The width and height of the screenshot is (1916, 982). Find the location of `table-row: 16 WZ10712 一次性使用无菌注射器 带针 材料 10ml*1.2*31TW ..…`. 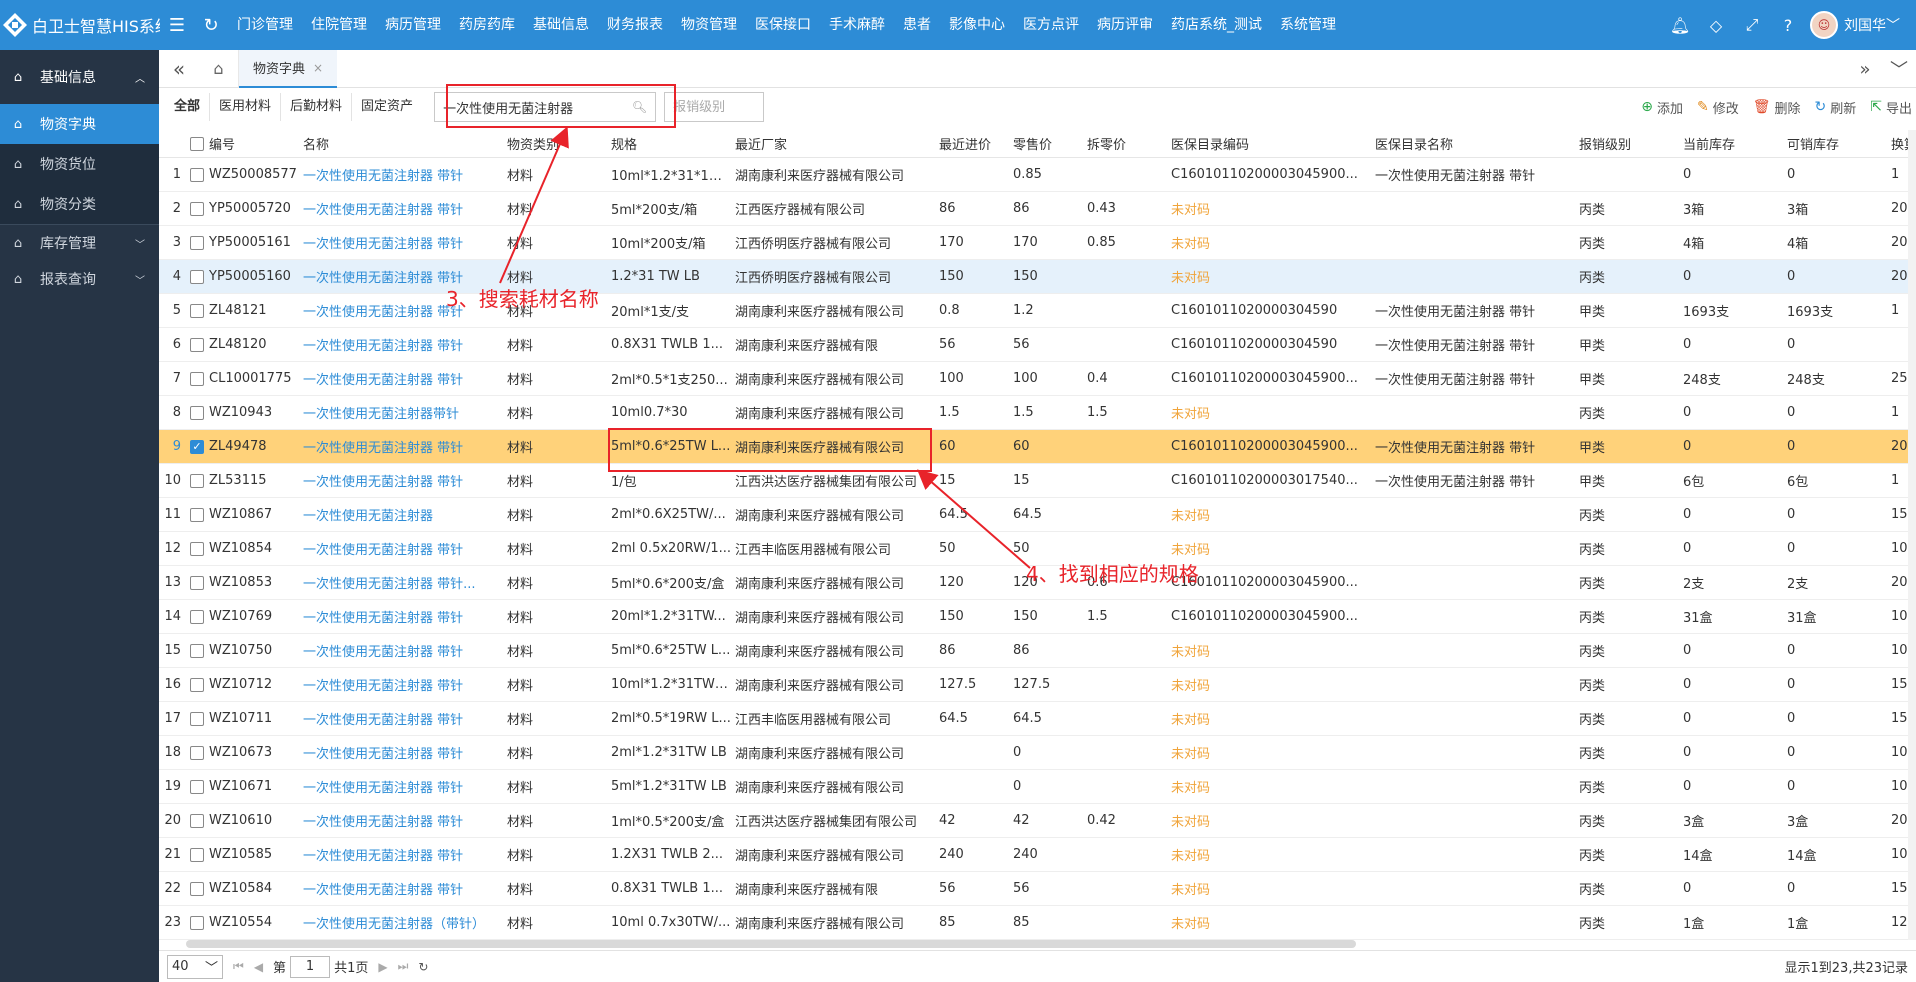

table-row: 16 WZ10712 一次性使用无菌注射器 带针 材料 10ml*1.2*31TW ..… is located at coordinates (1037, 685).